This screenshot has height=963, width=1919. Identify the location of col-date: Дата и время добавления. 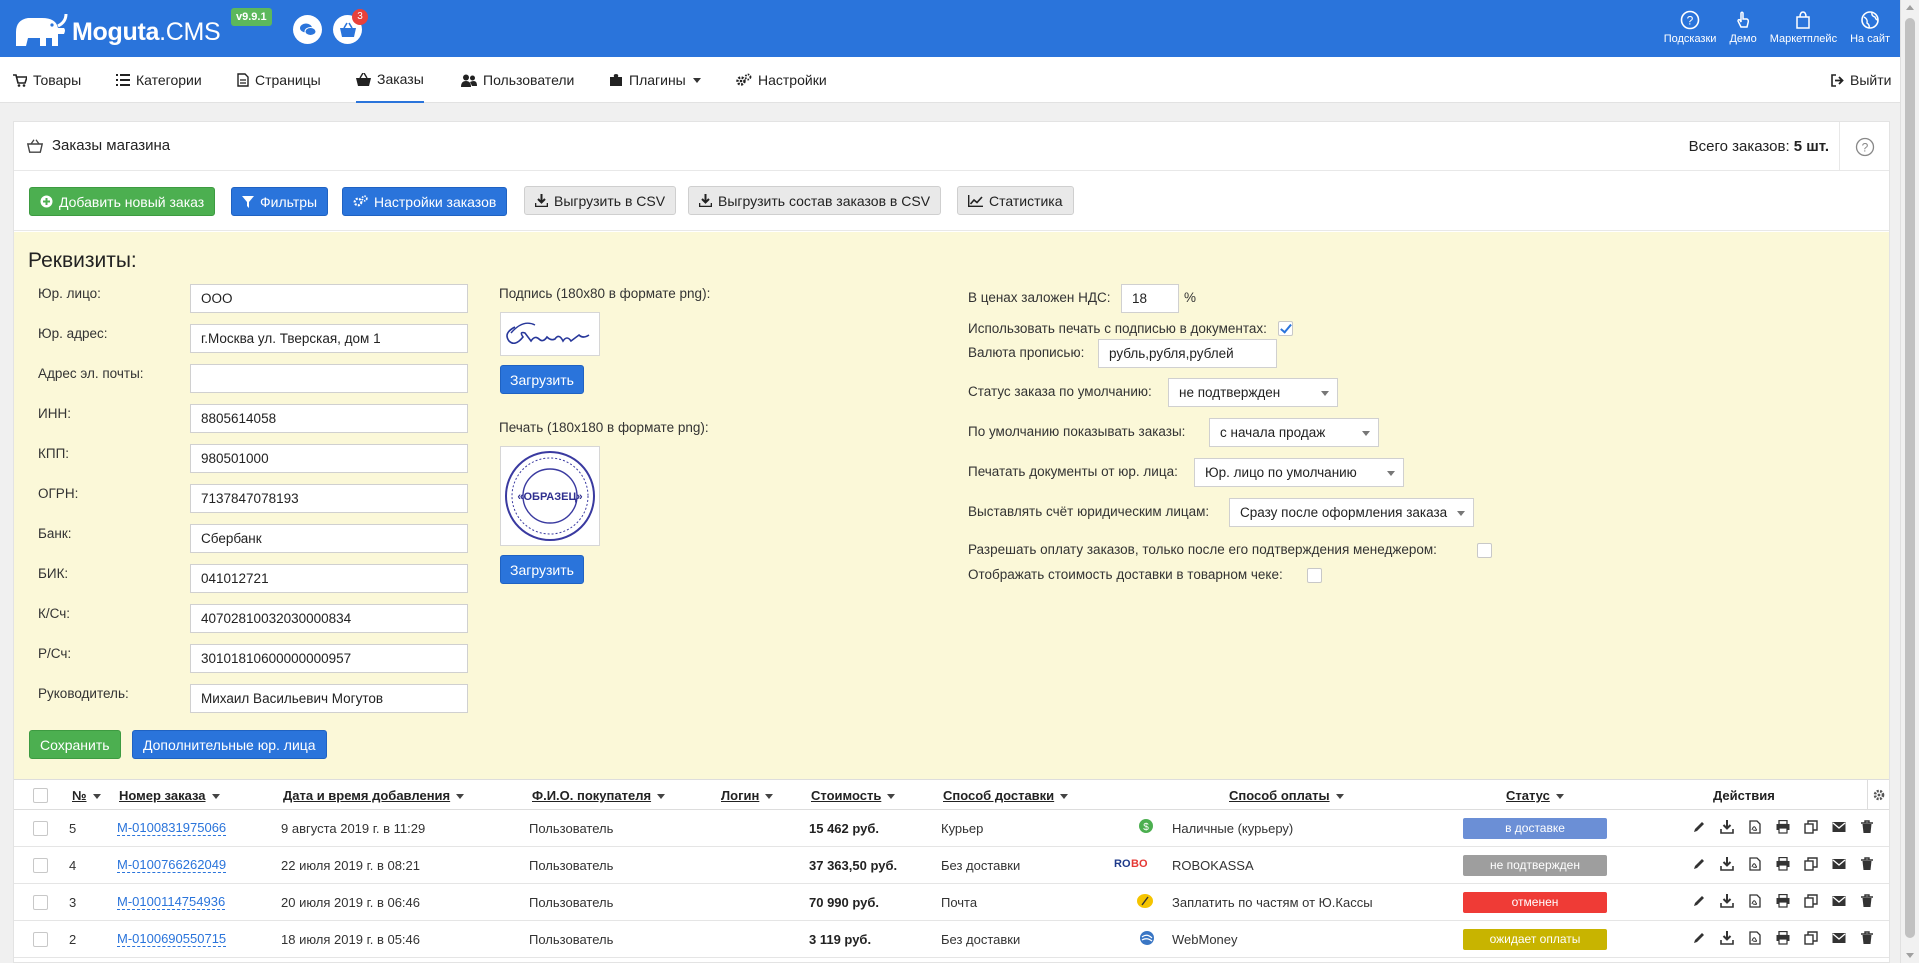
(374, 795).